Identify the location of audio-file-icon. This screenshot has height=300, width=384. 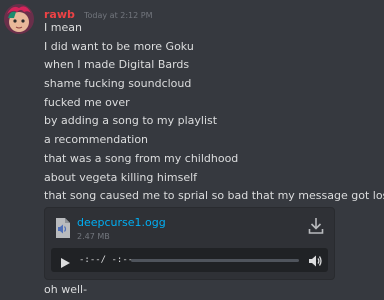
(63, 228).